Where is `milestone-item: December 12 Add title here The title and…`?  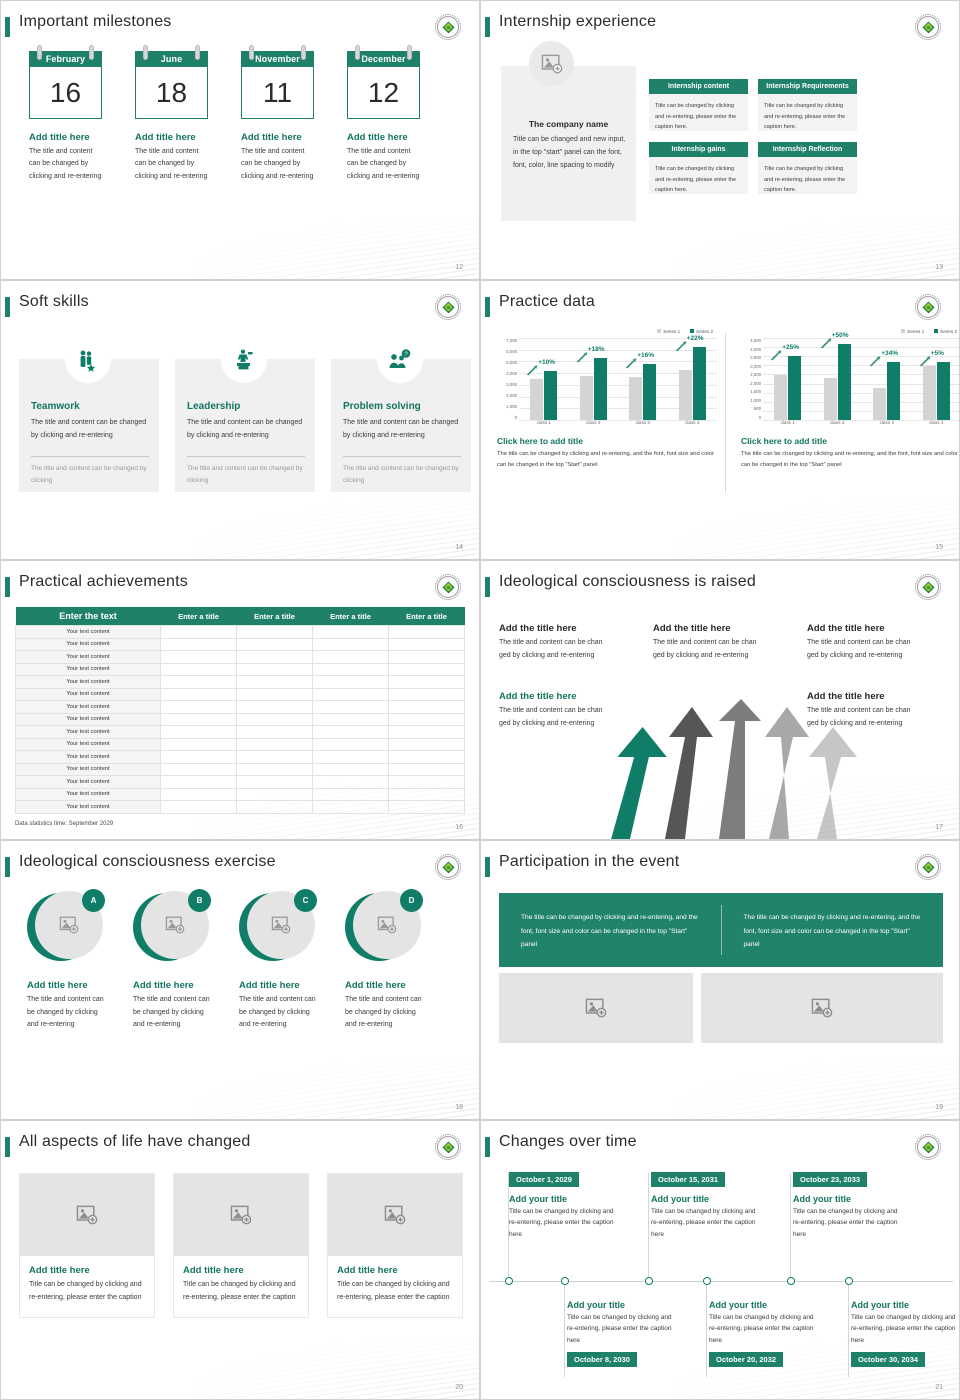
milestone-item: December 12 Add title here The title and… is located at coordinates (383, 114).